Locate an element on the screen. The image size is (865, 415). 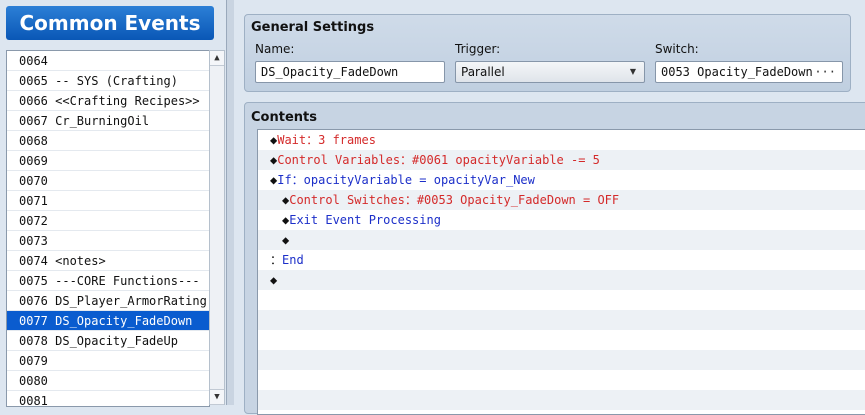
list-item-selected: 0077 DS_Opacity_FadeDown is located at coordinates (108, 321).